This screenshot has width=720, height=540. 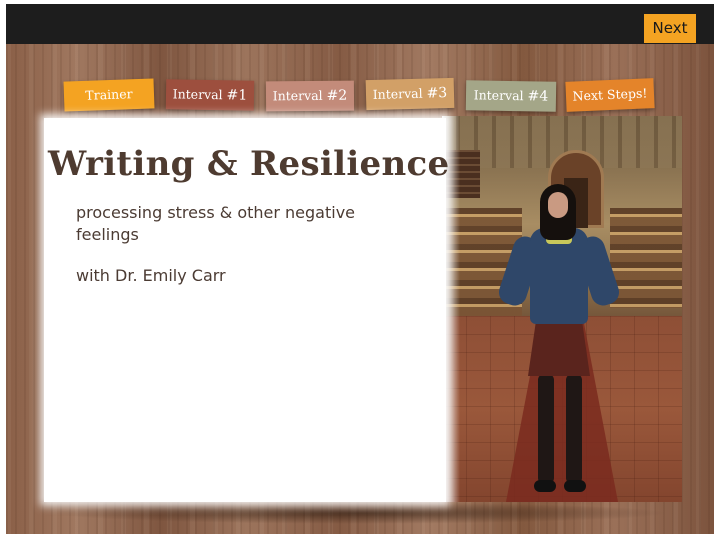 I want to click on tab-interval-2: Interval #2, so click(x=310, y=96).